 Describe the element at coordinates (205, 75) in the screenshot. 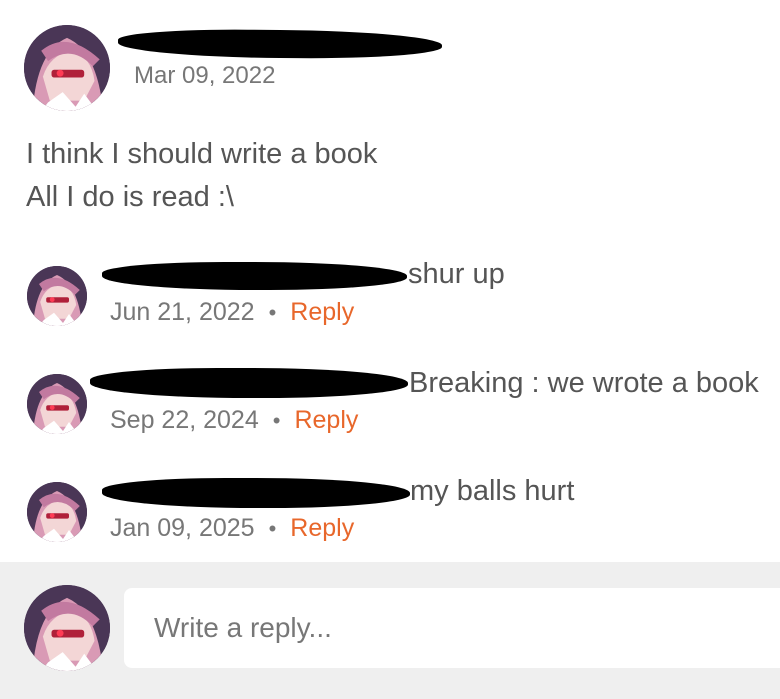

I see `post-date: Mar 09, 2022` at that location.